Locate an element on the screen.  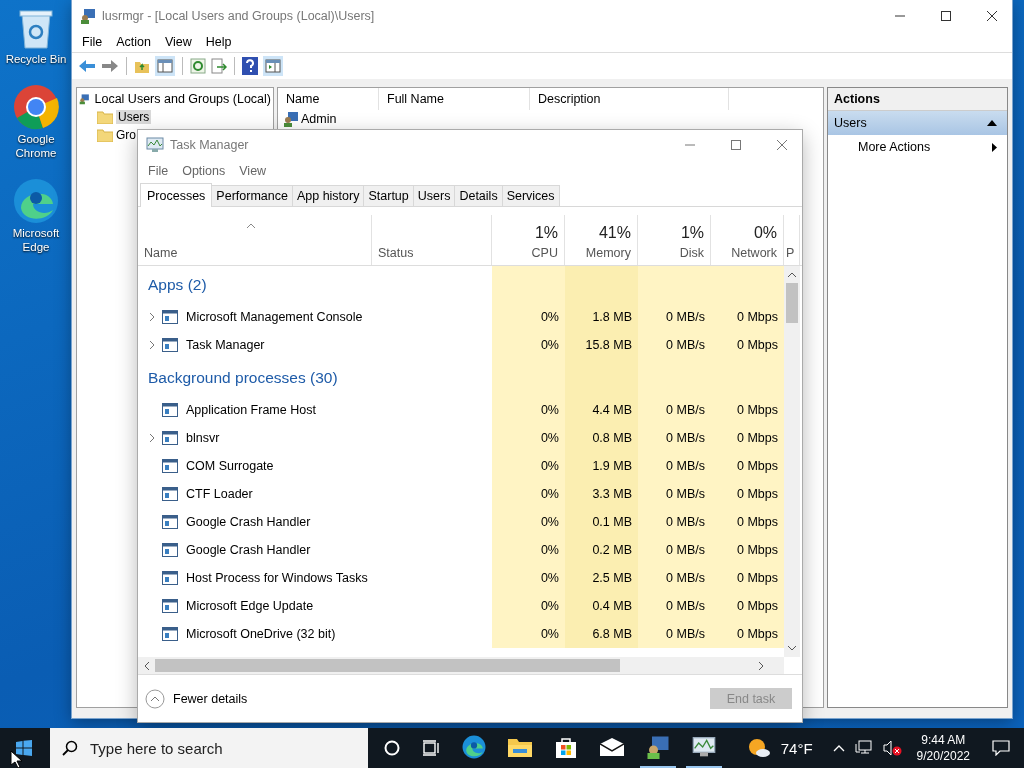
tab: Users is located at coordinates (434, 195).